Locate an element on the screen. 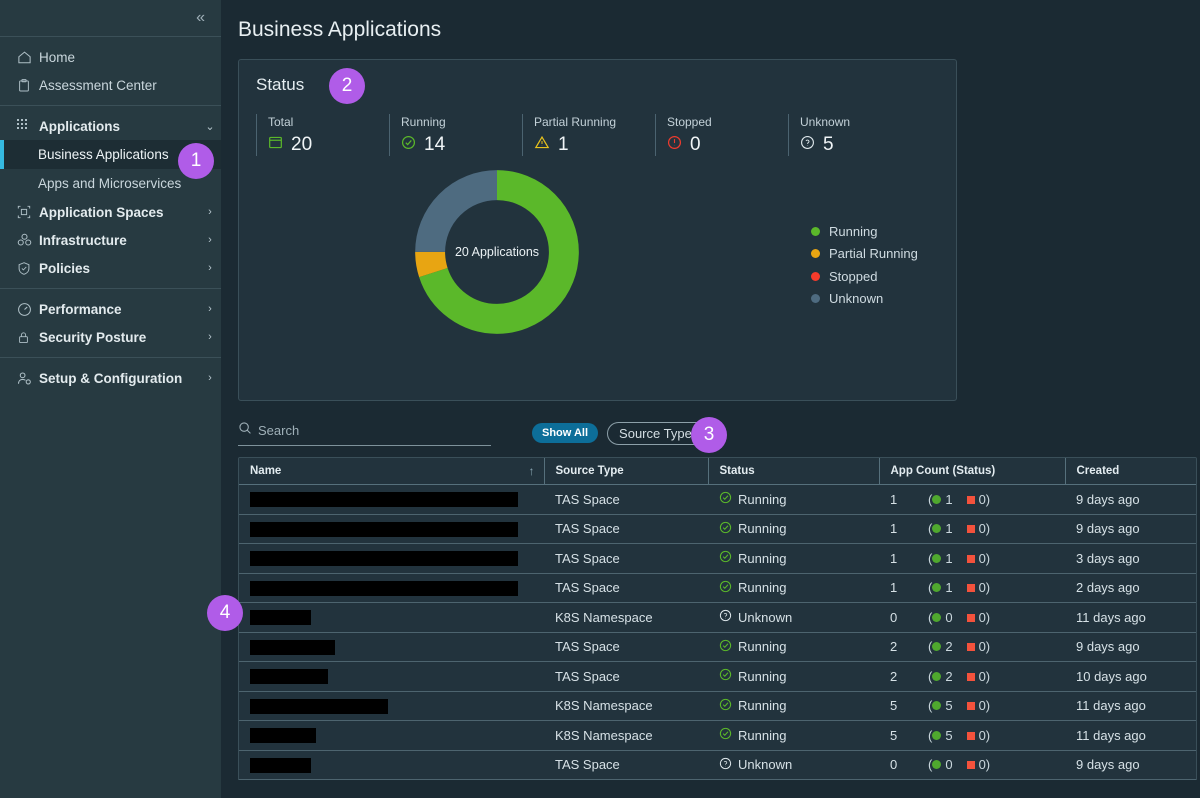  status-donut-chart: 20 Applications is located at coordinates (497, 254).